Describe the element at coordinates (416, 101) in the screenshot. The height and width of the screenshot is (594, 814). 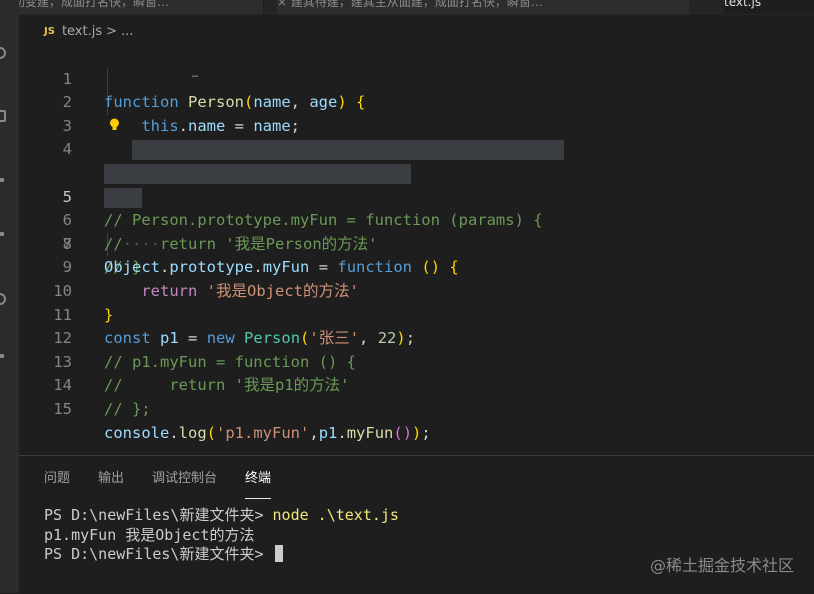
I see `code-line: 2 this.name = name;` at that location.